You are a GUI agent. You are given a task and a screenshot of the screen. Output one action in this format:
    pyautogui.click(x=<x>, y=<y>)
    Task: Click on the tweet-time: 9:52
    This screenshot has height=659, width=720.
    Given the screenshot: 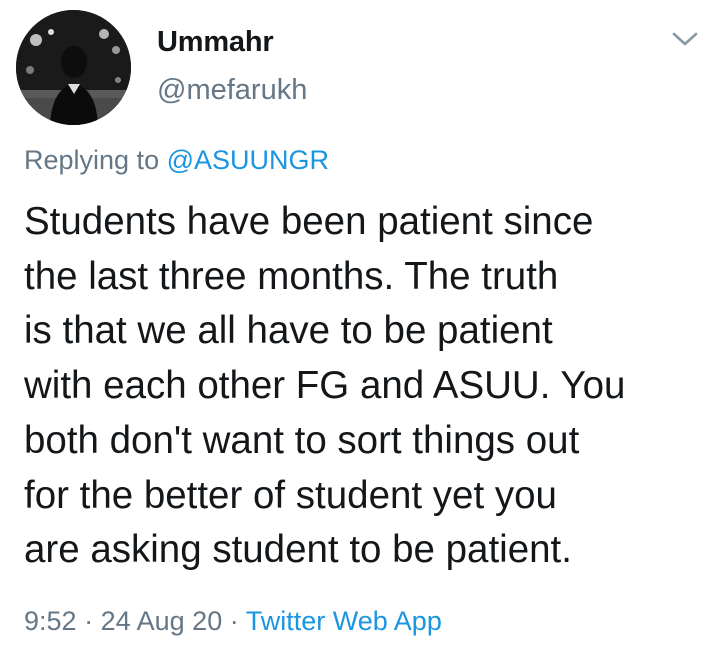 What is the action you would take?
    pyautogui.click(x=50, y=621)
    